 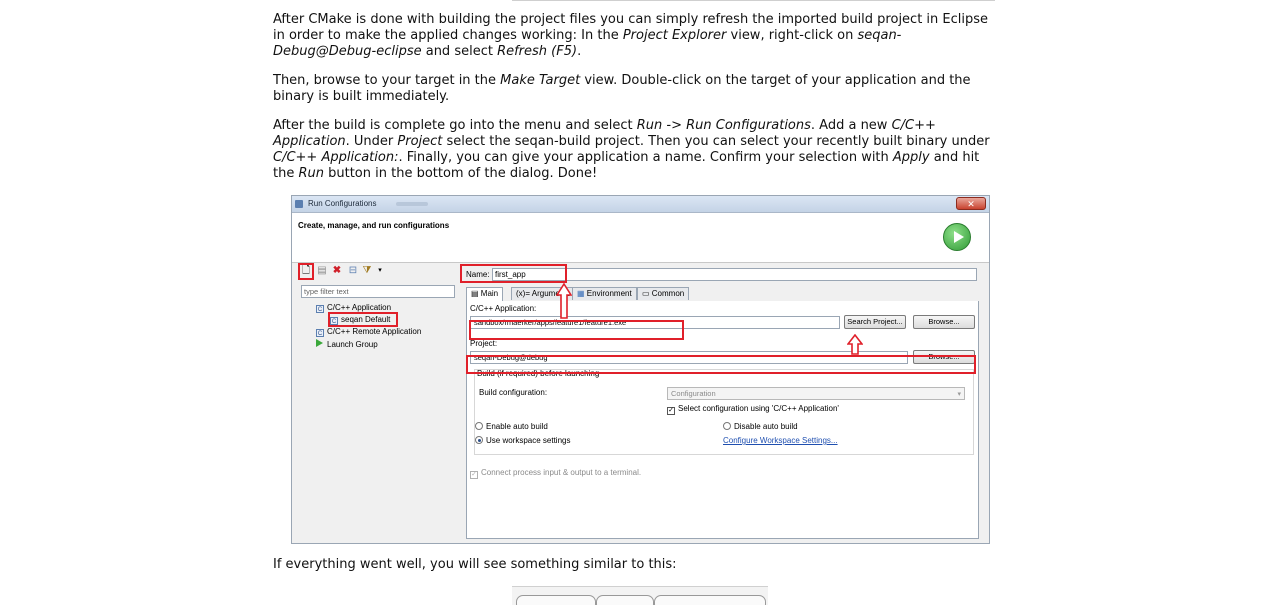 What do you see at coordinates (378, 291) in the screenshot?
I see `filter-input: type filter text` at bounding box center [378, 291].